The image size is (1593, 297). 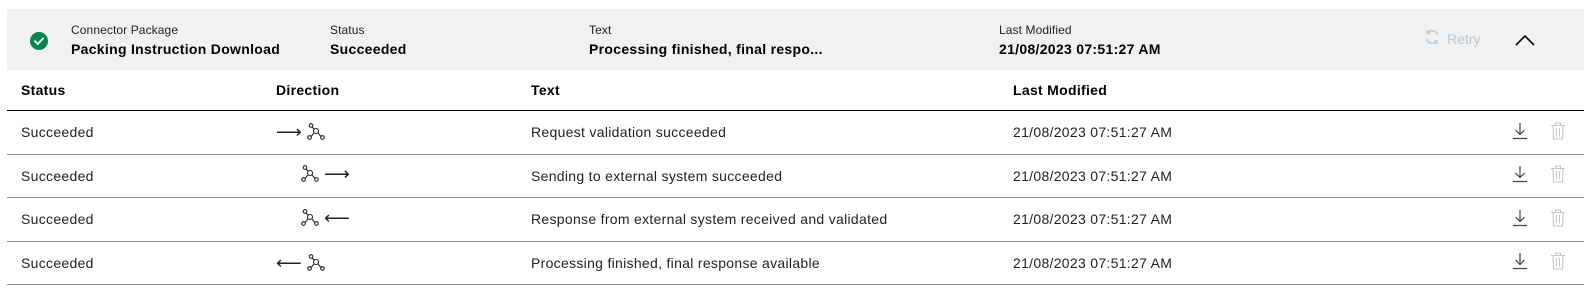 What do you see at coordinates (39, 41) in the screenshot?
I see `success-check-icon` at bounding box center [39, 41].